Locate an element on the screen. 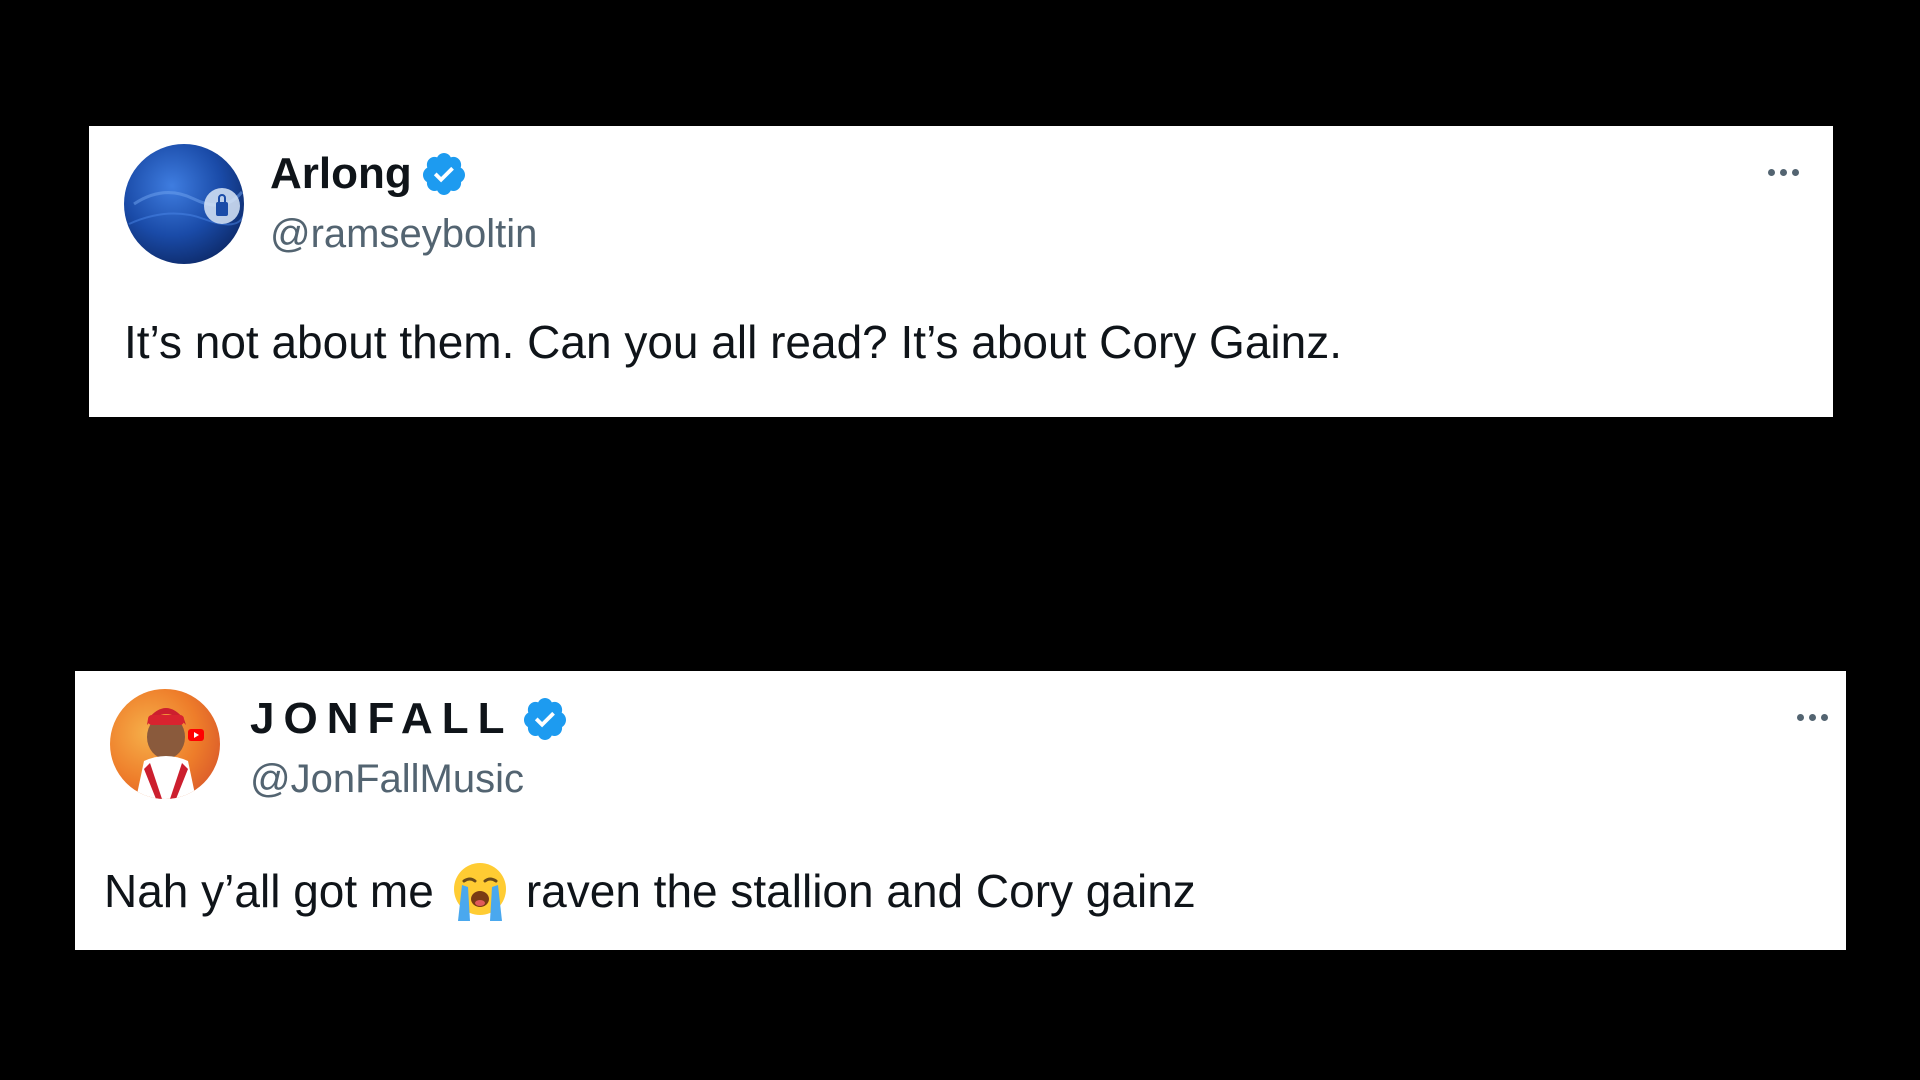  name-row: Arlong is located at coordinates (369, 174).